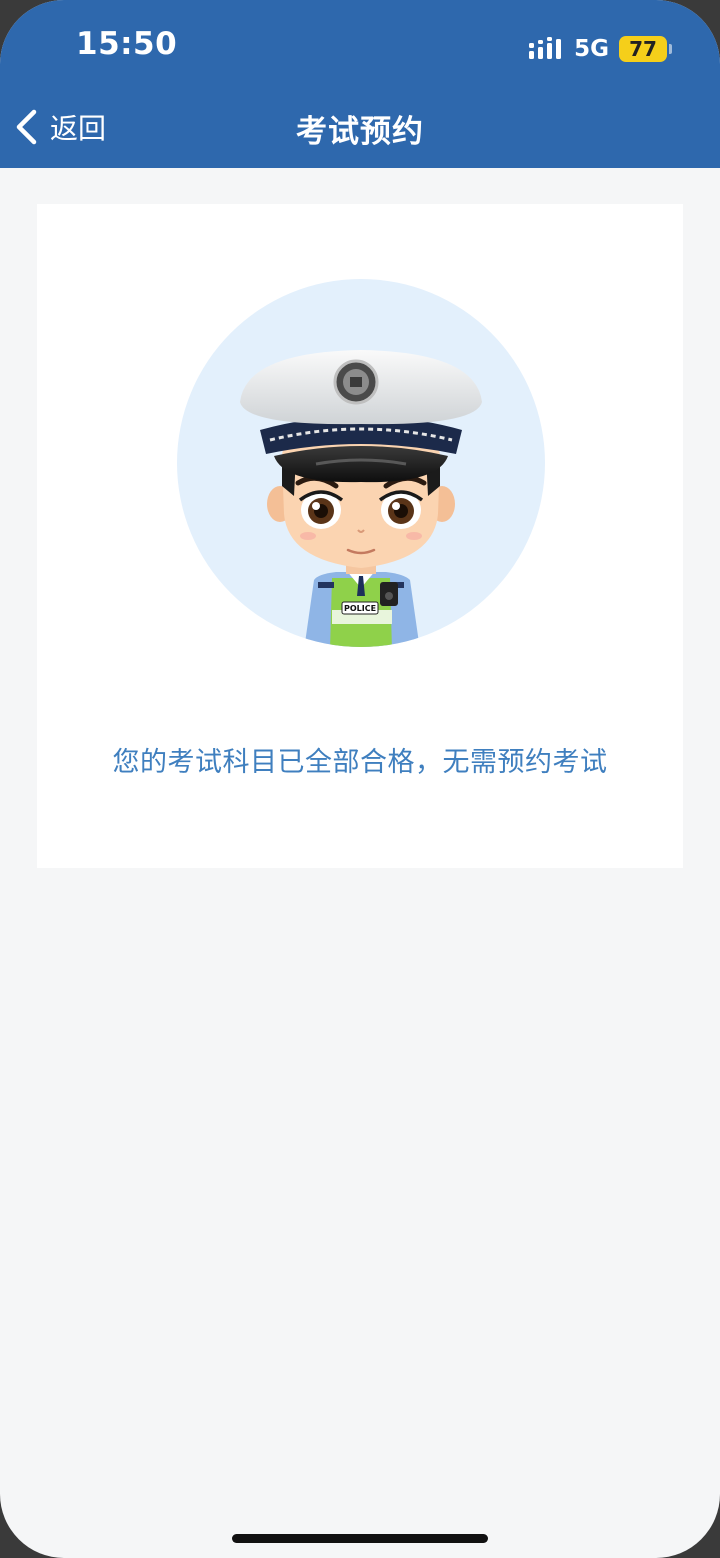 This screenshot has width=720, height=1558. I want to click on page-title: 考试预约, so click(360, 132).